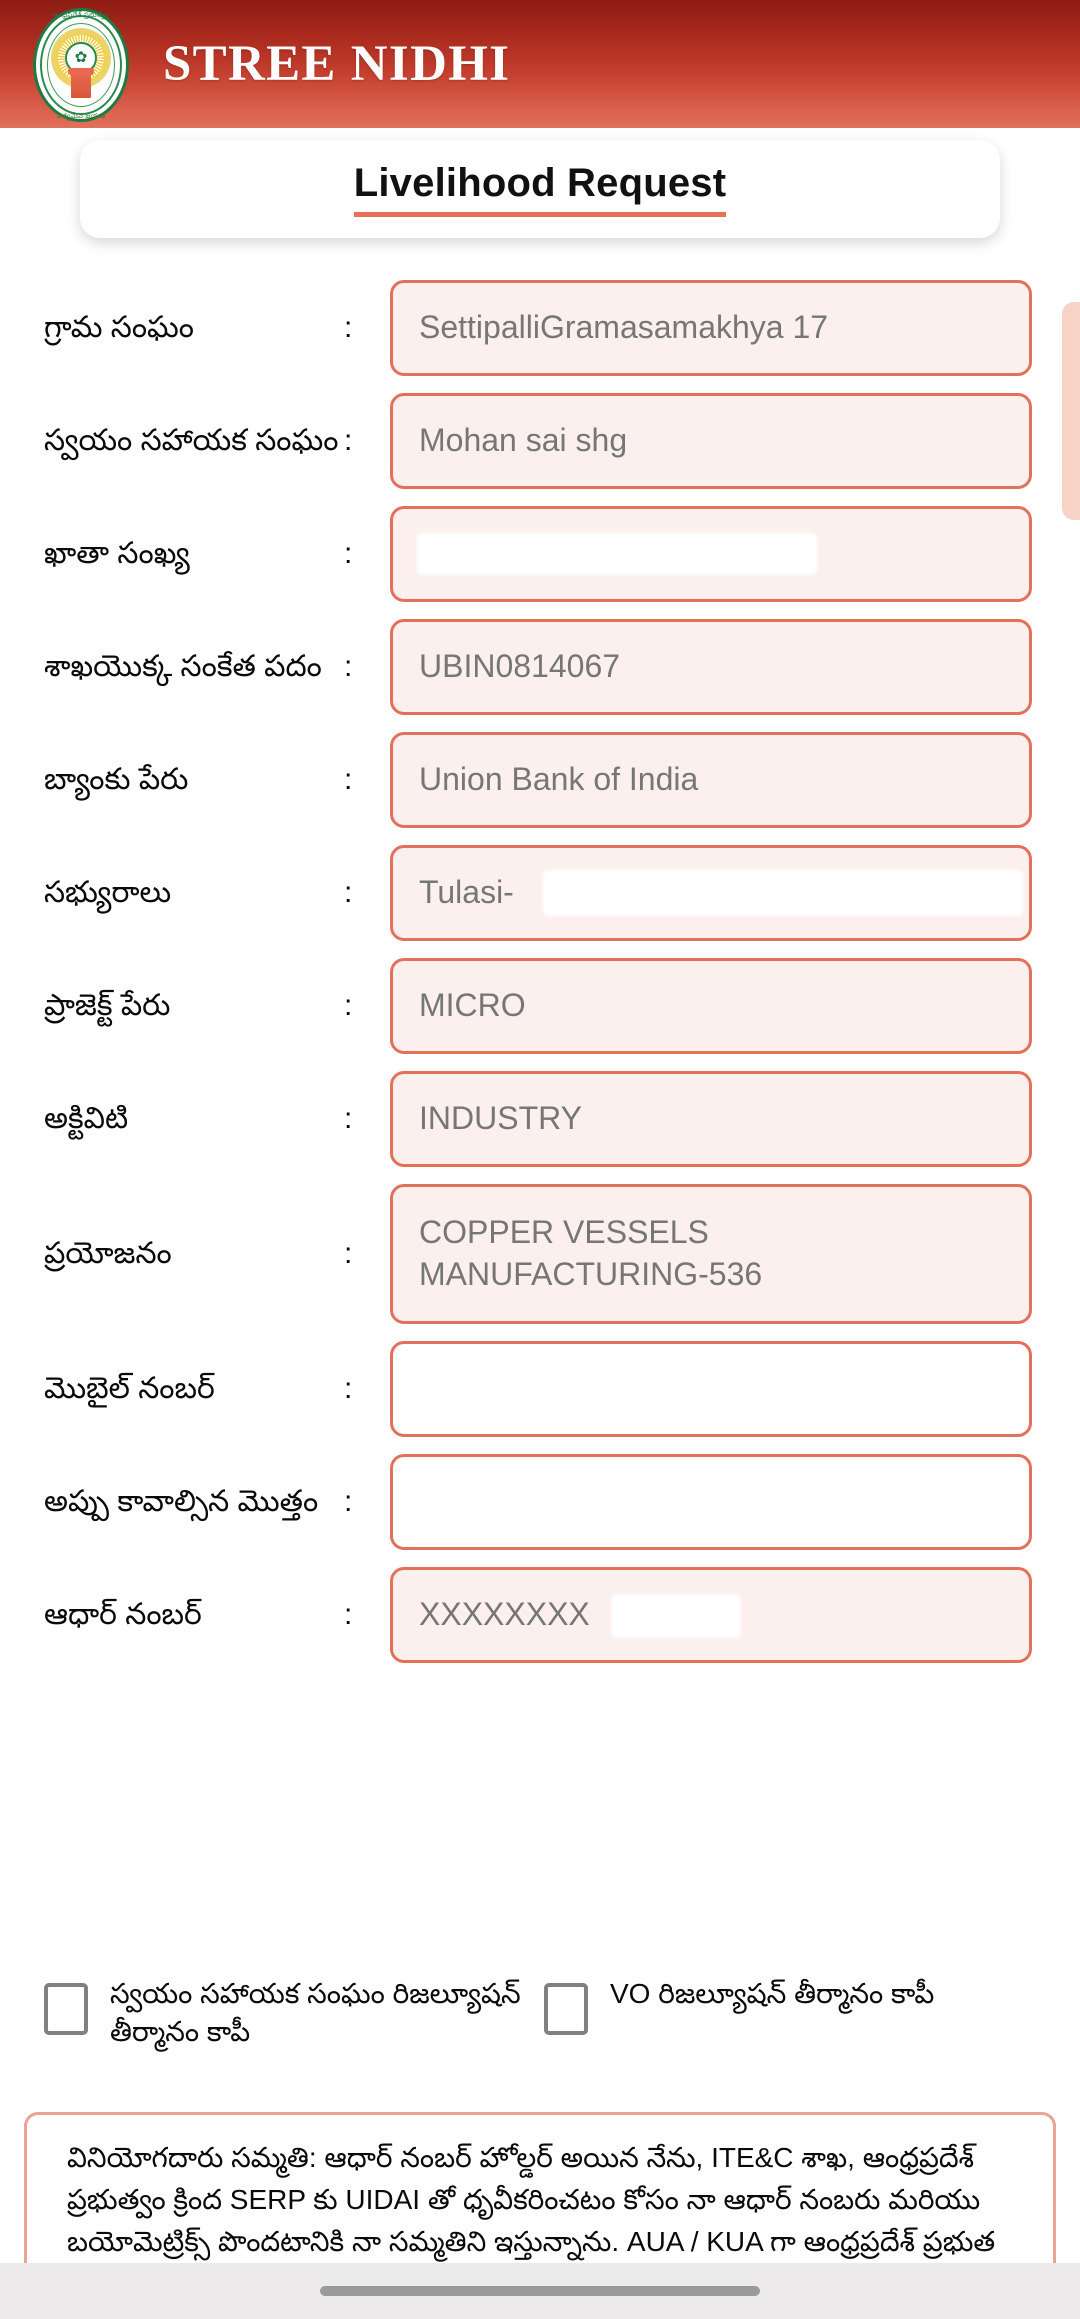  I want to click on form-row: మొబైల్ నంబర్:, so click(540, 1389).